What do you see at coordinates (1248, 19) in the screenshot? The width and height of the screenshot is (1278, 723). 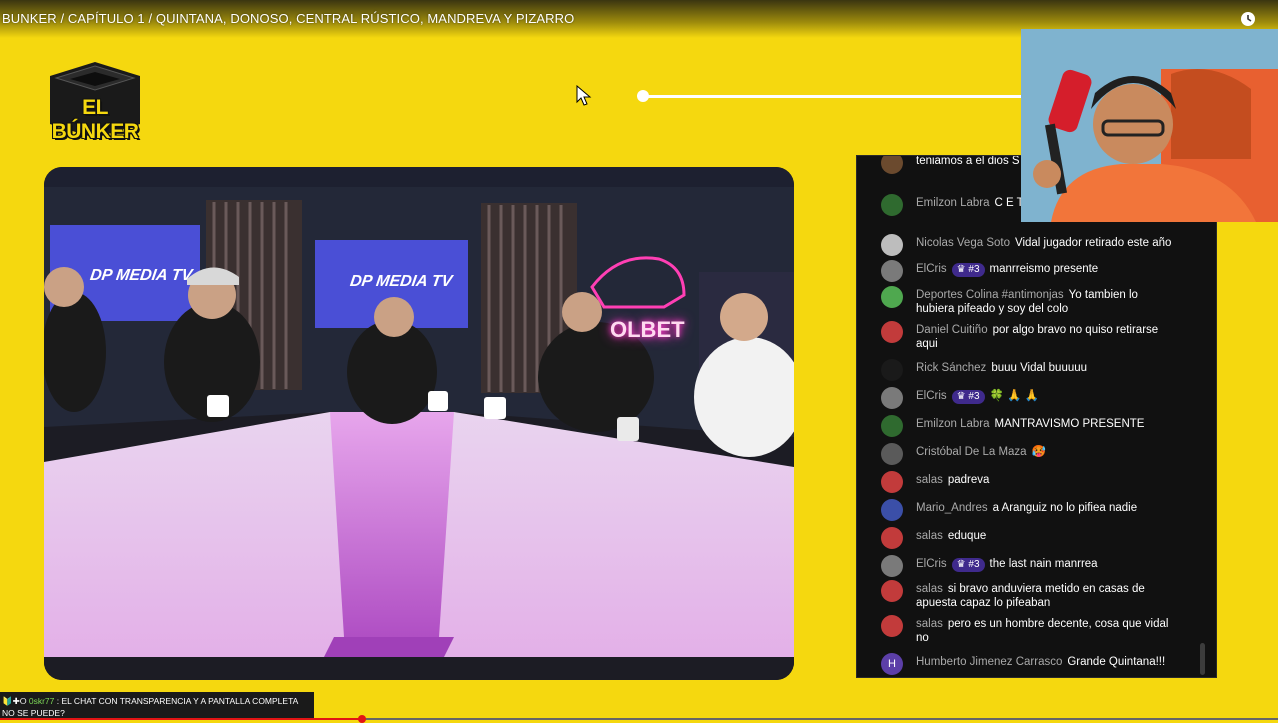 I see `clock-icon` at bounding box center [1248, 19].